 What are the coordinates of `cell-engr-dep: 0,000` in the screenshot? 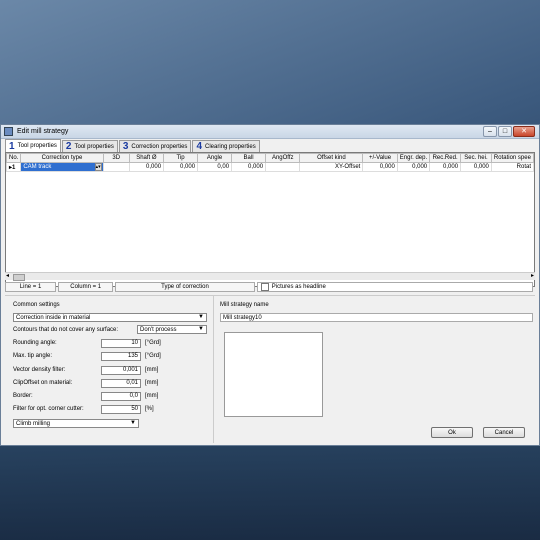 It's located at (413, 167).